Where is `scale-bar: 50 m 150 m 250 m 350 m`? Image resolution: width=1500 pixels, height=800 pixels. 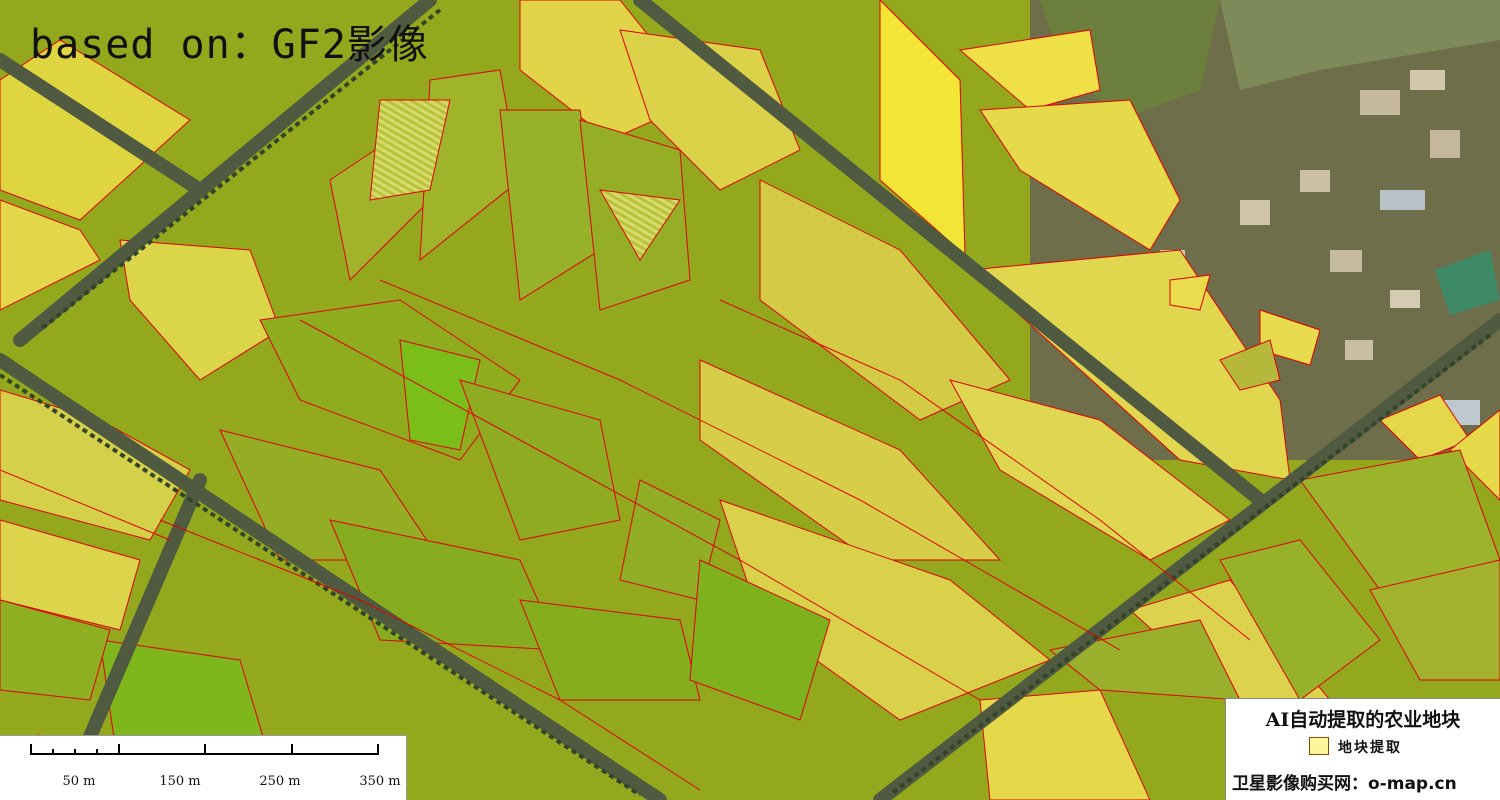 scale-bar: 50 m 150 m 250 m 350 m is located at coordinates (203, 767).